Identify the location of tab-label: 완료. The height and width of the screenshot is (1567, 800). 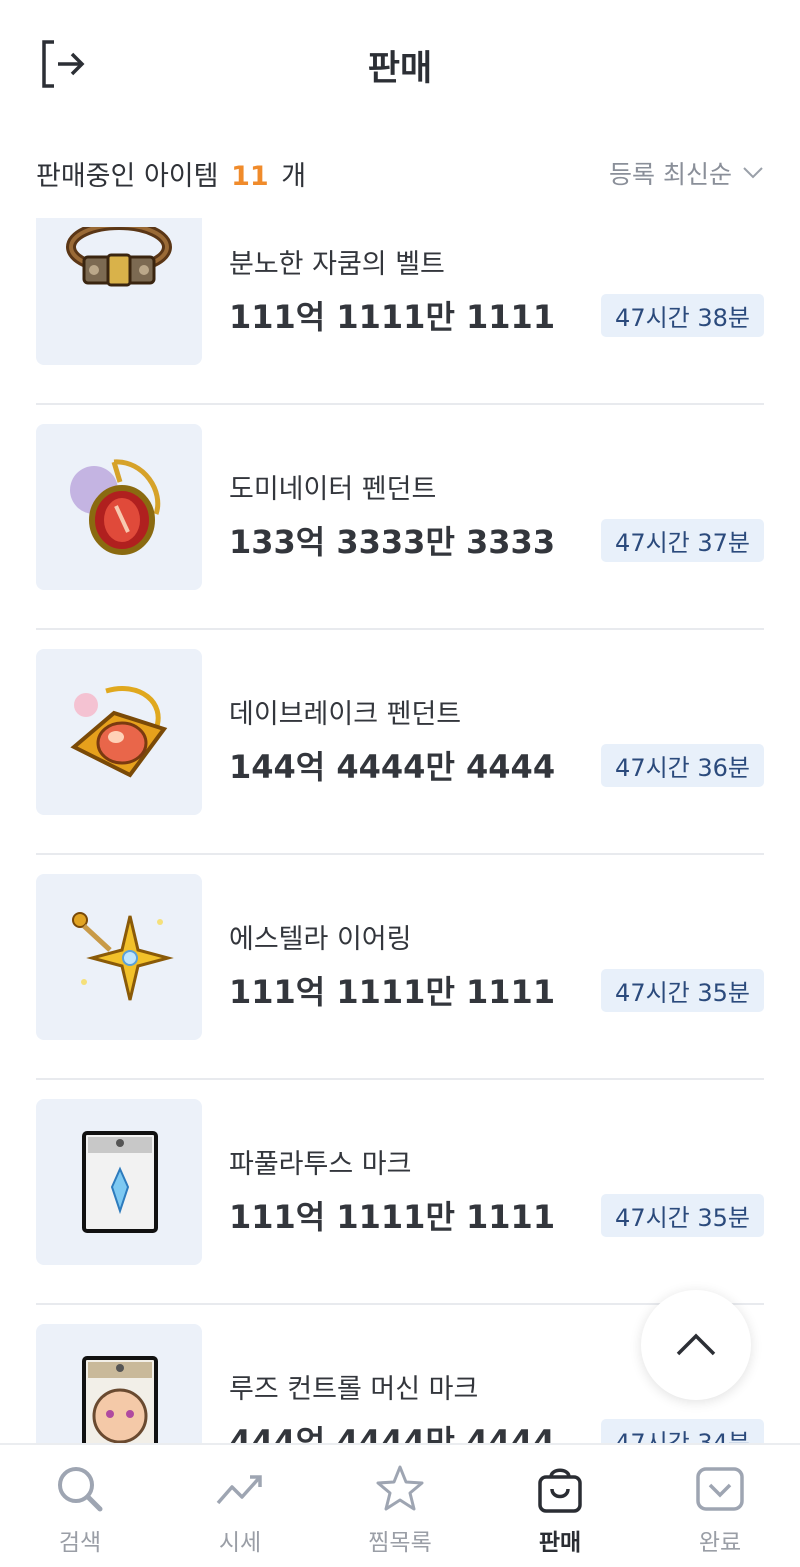
(720, 1543).